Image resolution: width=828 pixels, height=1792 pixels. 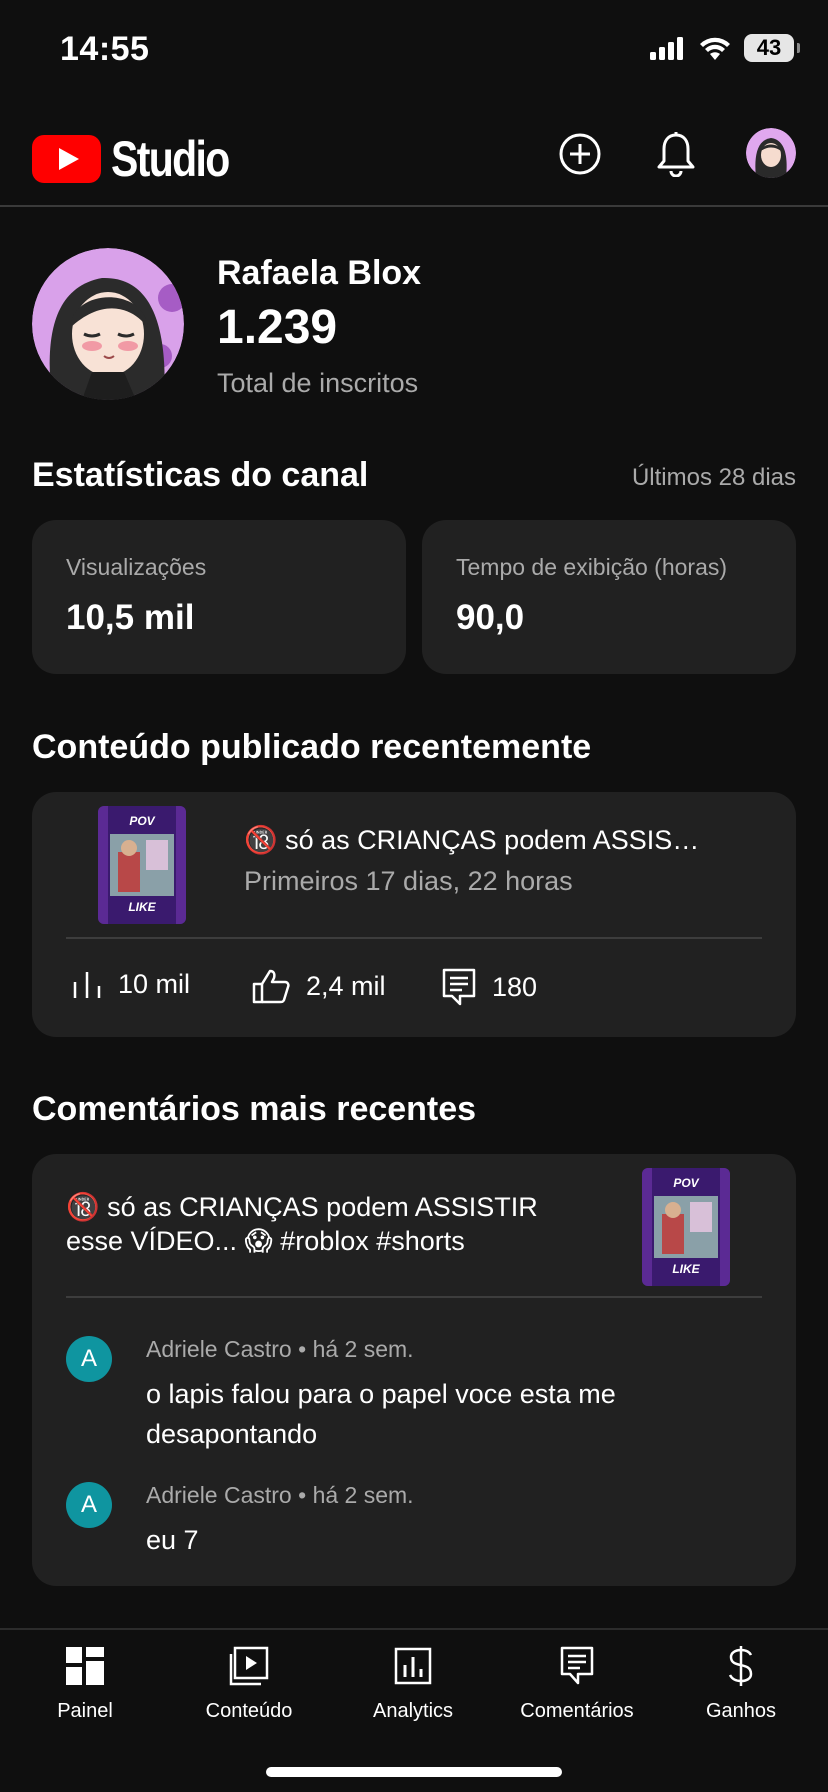 I want to click on stat-value: 90,0, so click(x=490, y=617).